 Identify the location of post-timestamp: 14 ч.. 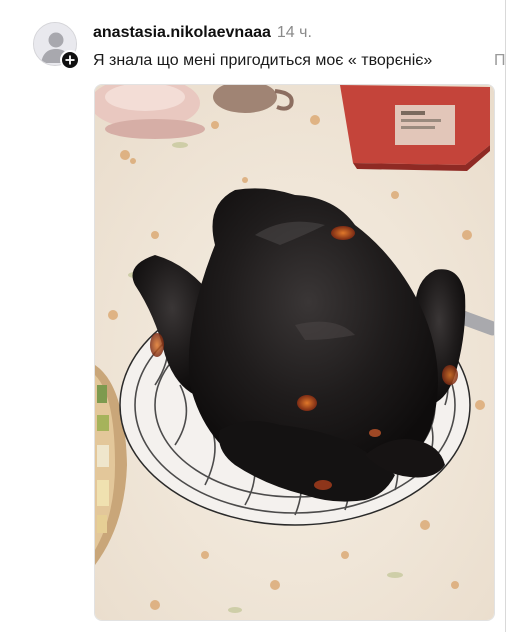
(294, 32).